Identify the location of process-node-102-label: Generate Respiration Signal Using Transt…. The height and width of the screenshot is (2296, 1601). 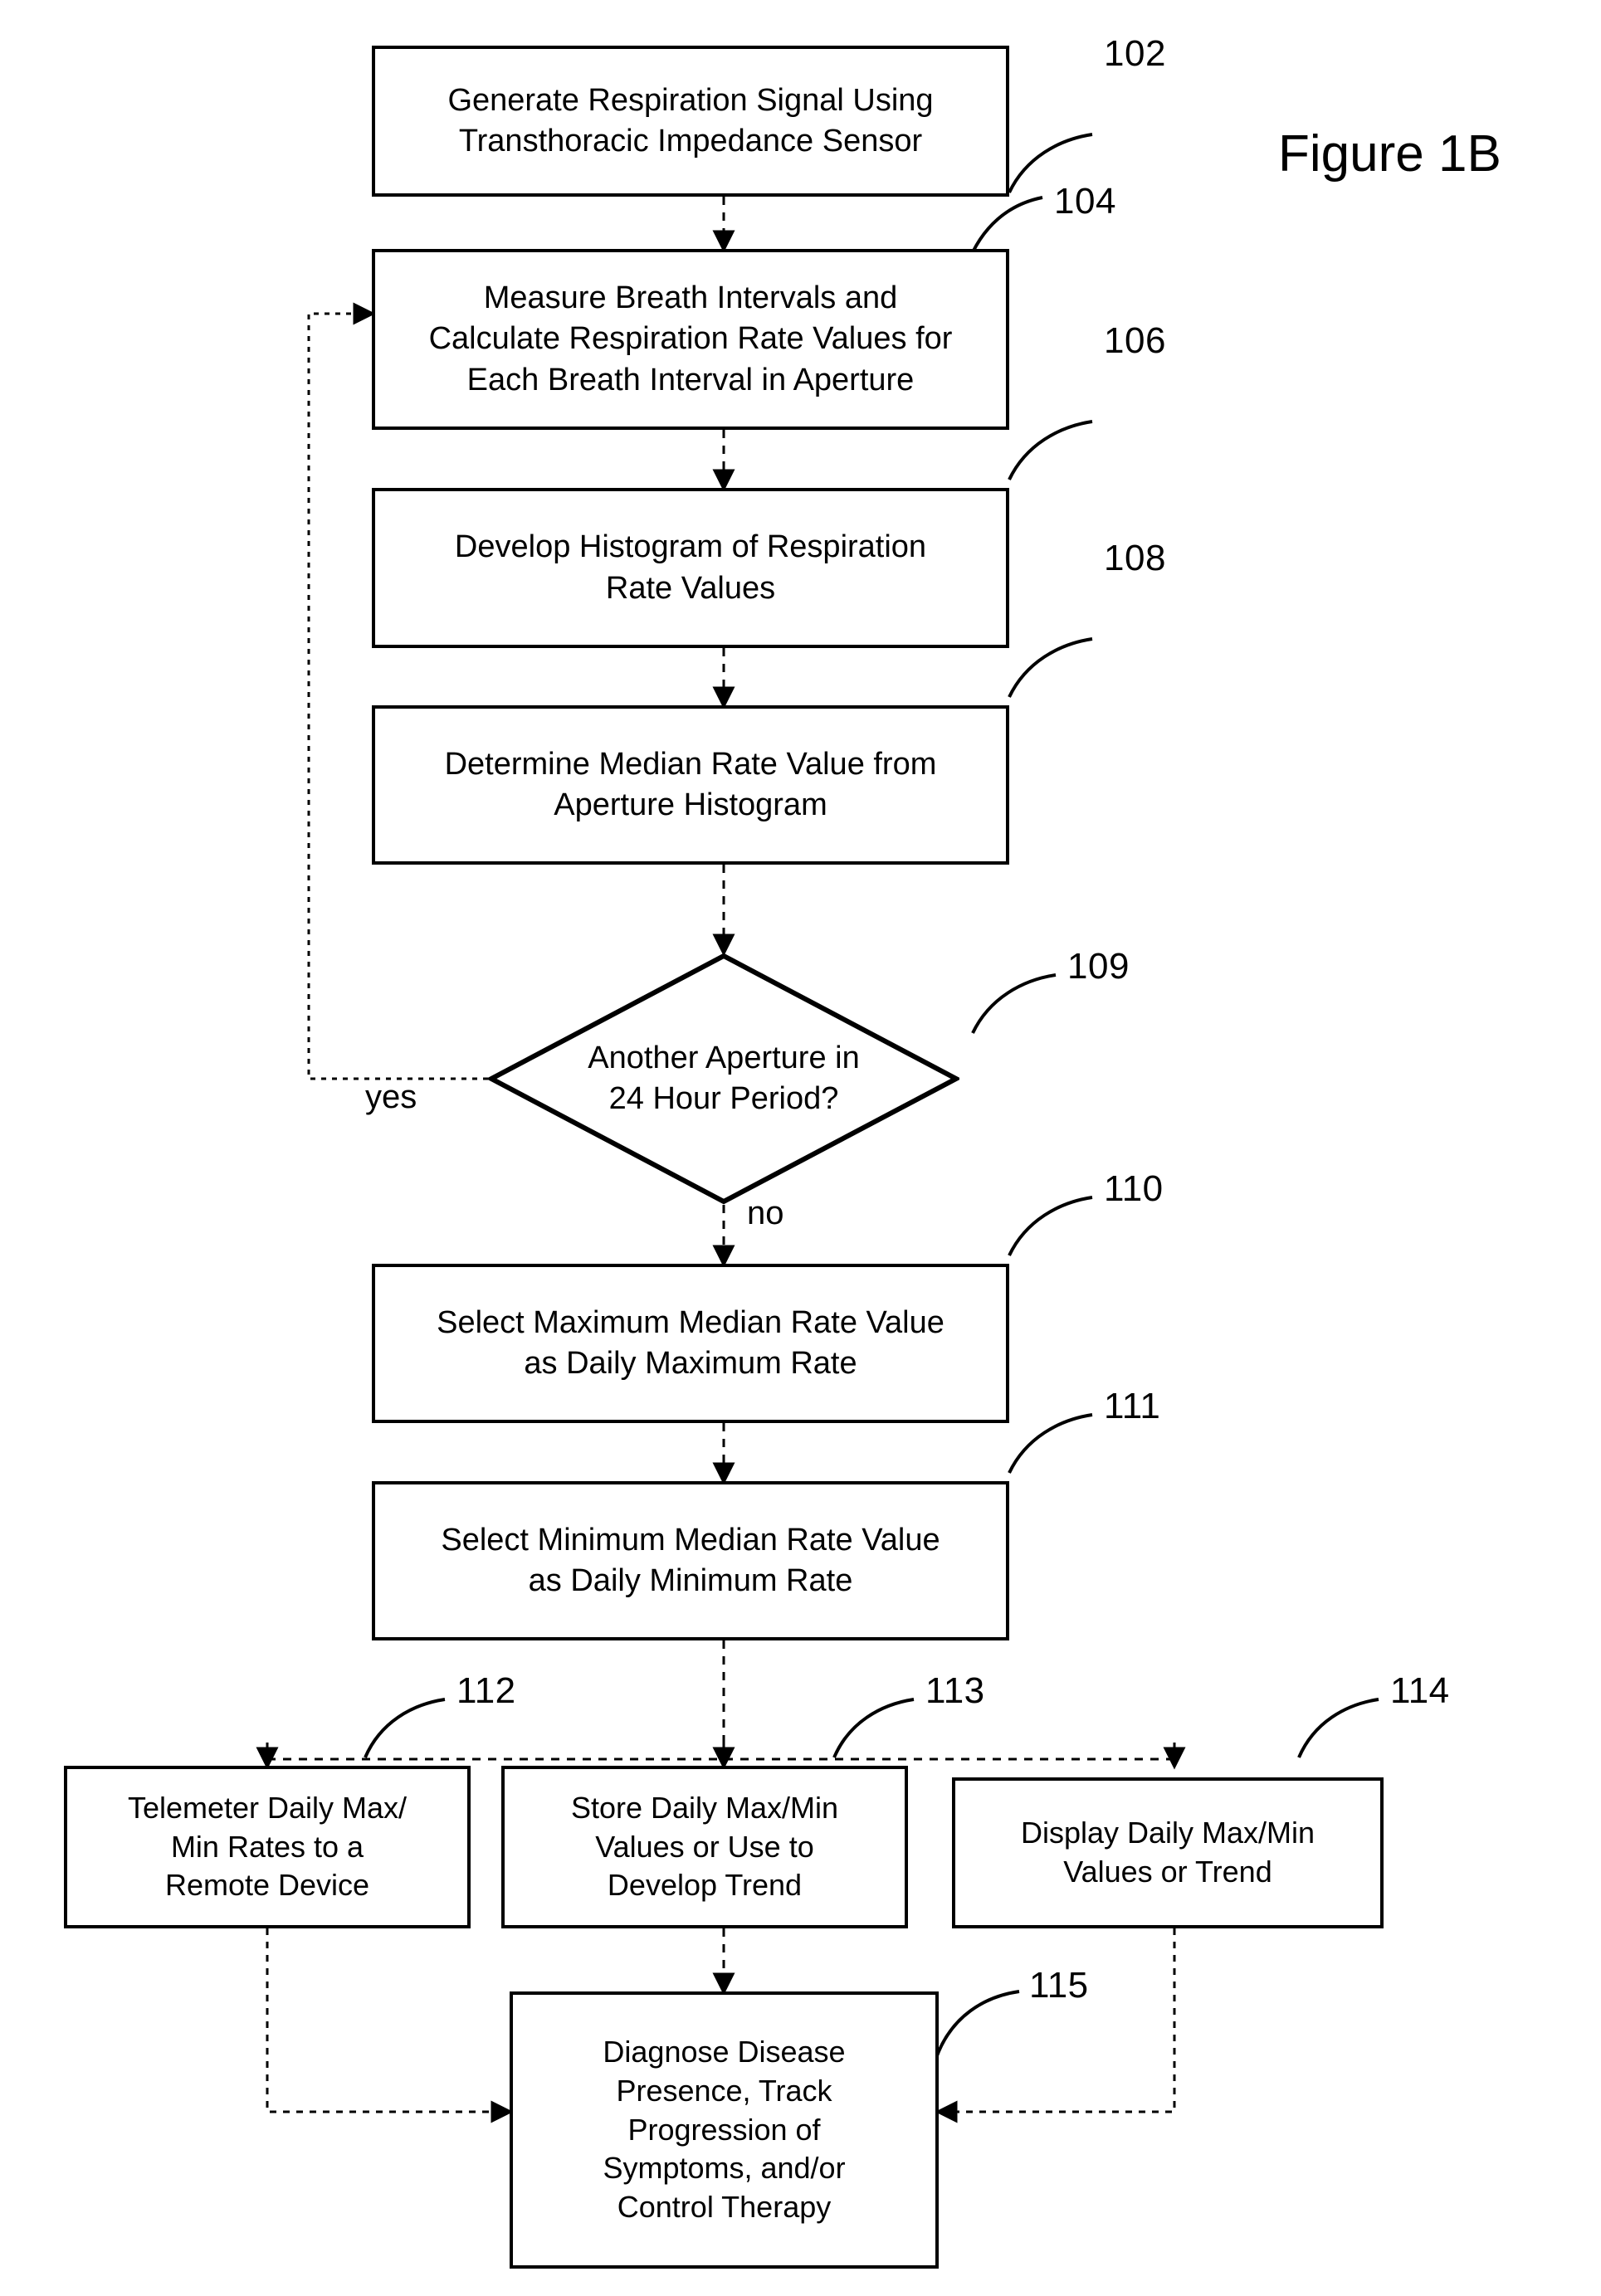
(690, 120).